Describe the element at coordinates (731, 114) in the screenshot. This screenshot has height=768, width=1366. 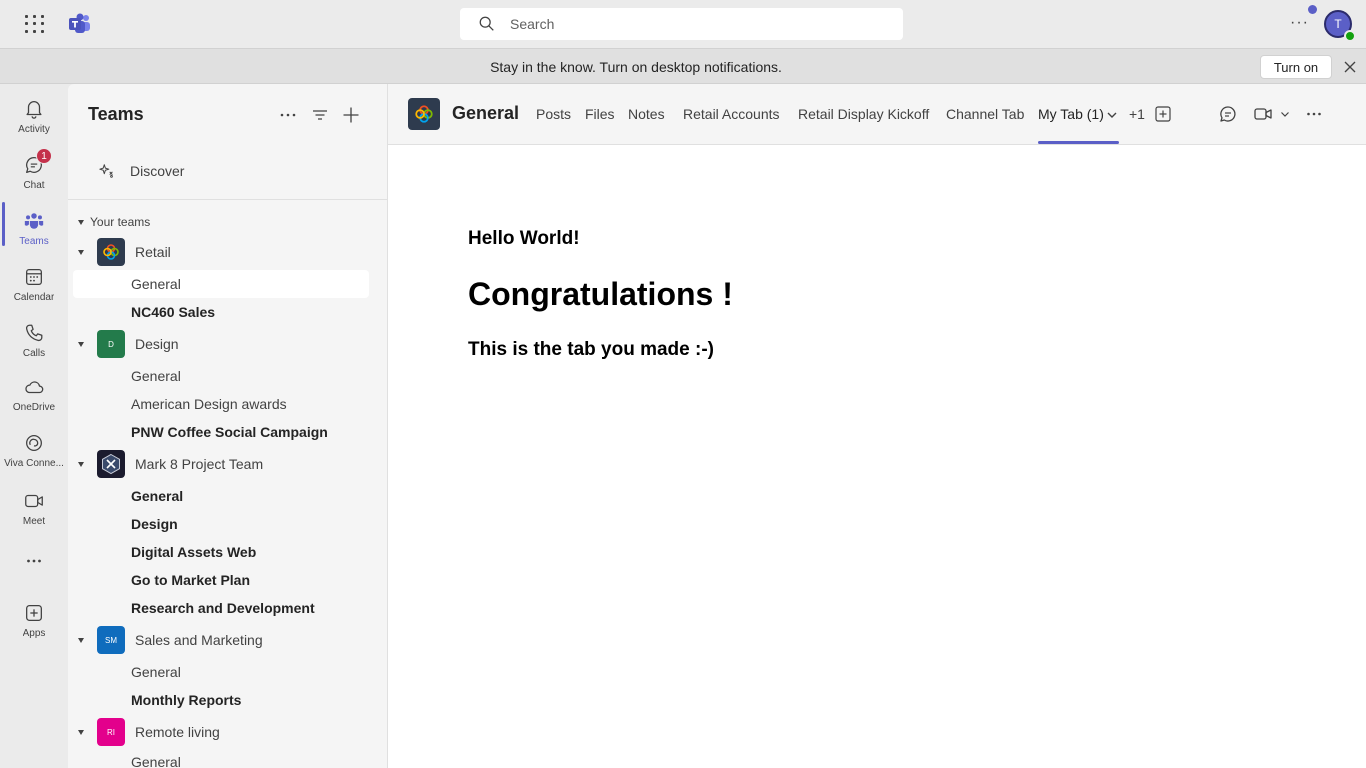
I see `tab-retail-accounts: Retail Accounts` at that location.